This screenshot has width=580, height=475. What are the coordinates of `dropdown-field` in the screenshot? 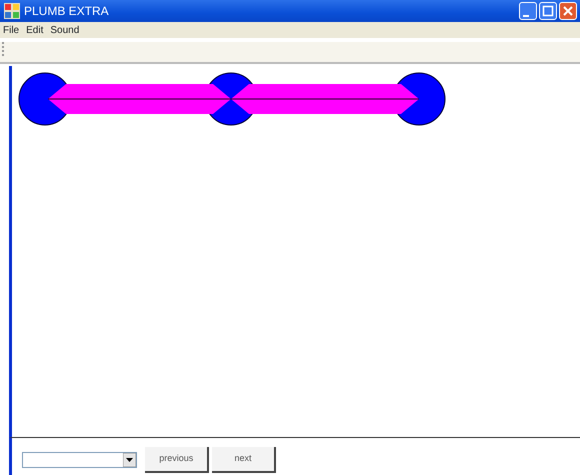 It's located at (79, 460).